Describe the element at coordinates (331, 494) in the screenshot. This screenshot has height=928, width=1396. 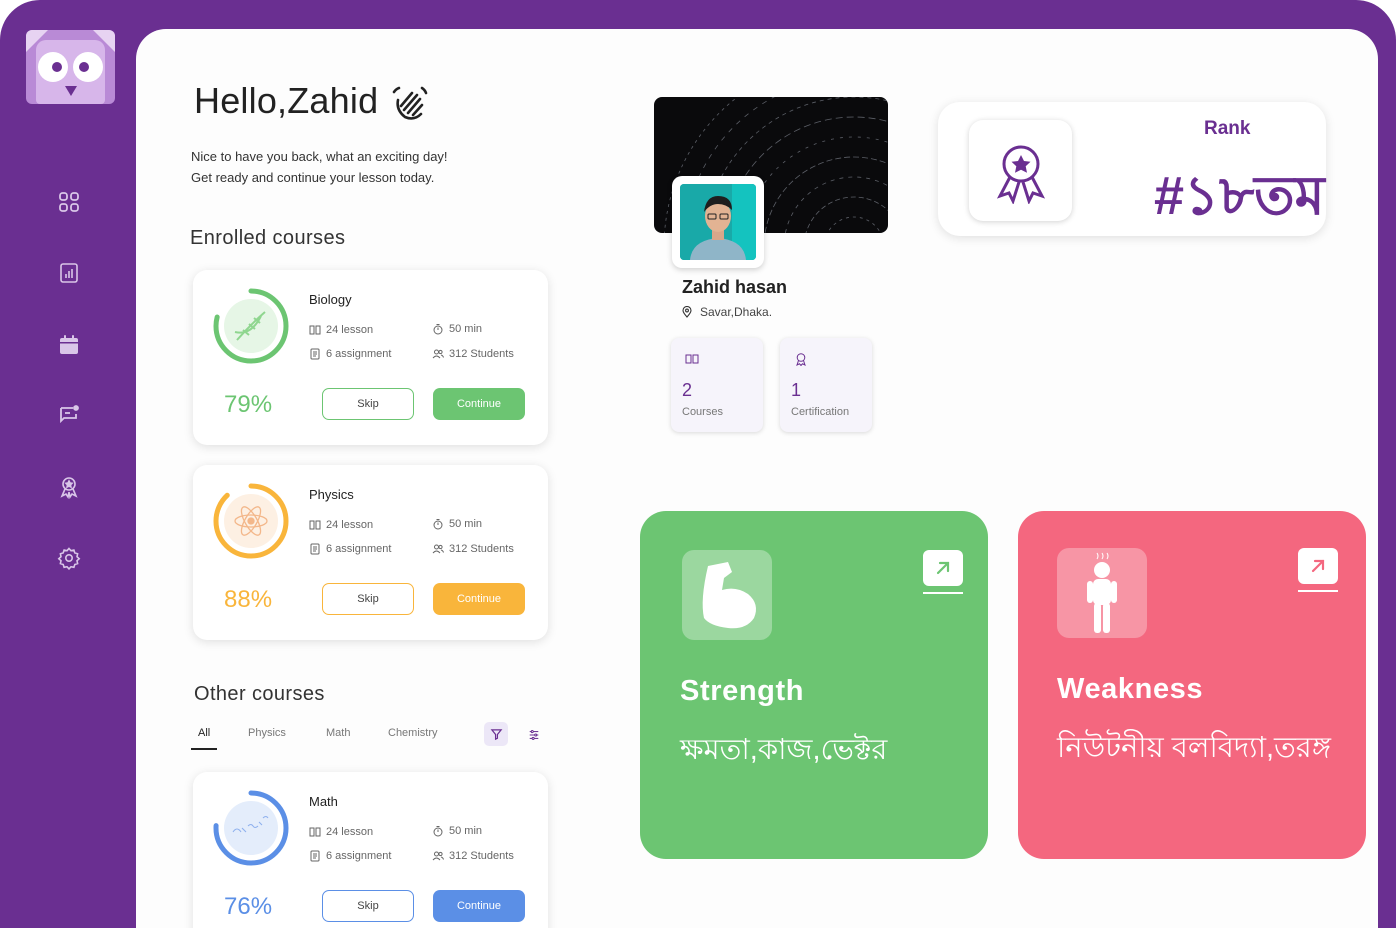
I see `course-name: Physics` at that location.